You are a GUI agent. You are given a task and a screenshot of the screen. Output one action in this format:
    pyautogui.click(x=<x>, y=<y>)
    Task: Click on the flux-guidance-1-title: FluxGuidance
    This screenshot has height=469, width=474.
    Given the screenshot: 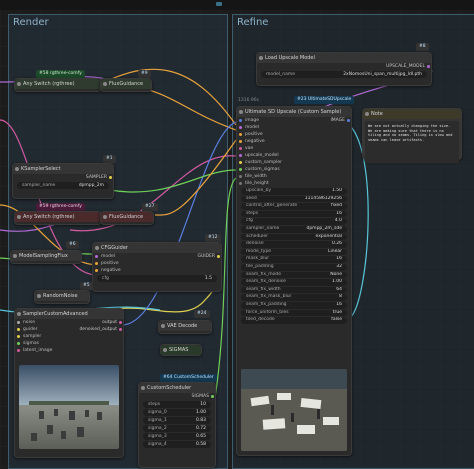 What is the action you would take?
    pyautogui.click(x=126, y=84)
    